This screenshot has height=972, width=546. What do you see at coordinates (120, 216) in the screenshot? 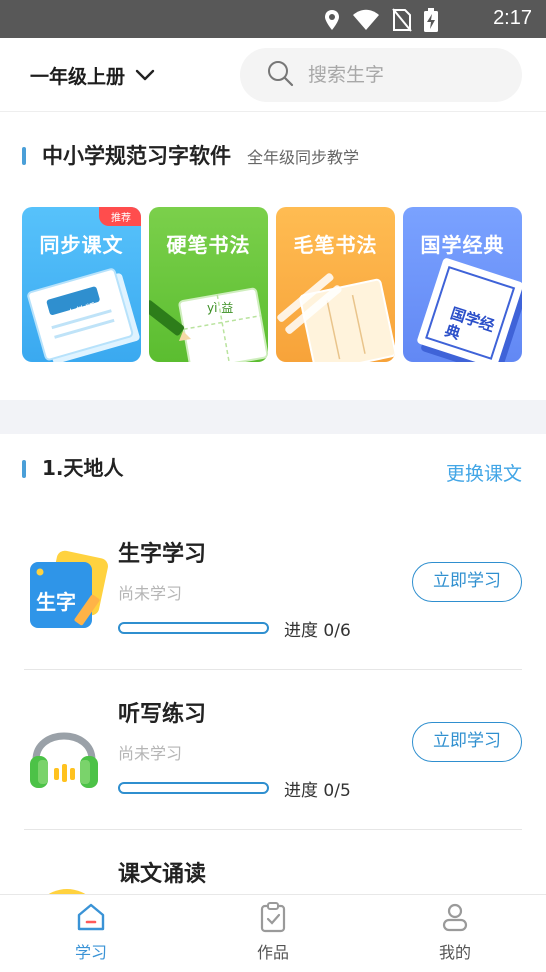
I see `recommend-badge: 推荐` at bounding box center [120, 216].